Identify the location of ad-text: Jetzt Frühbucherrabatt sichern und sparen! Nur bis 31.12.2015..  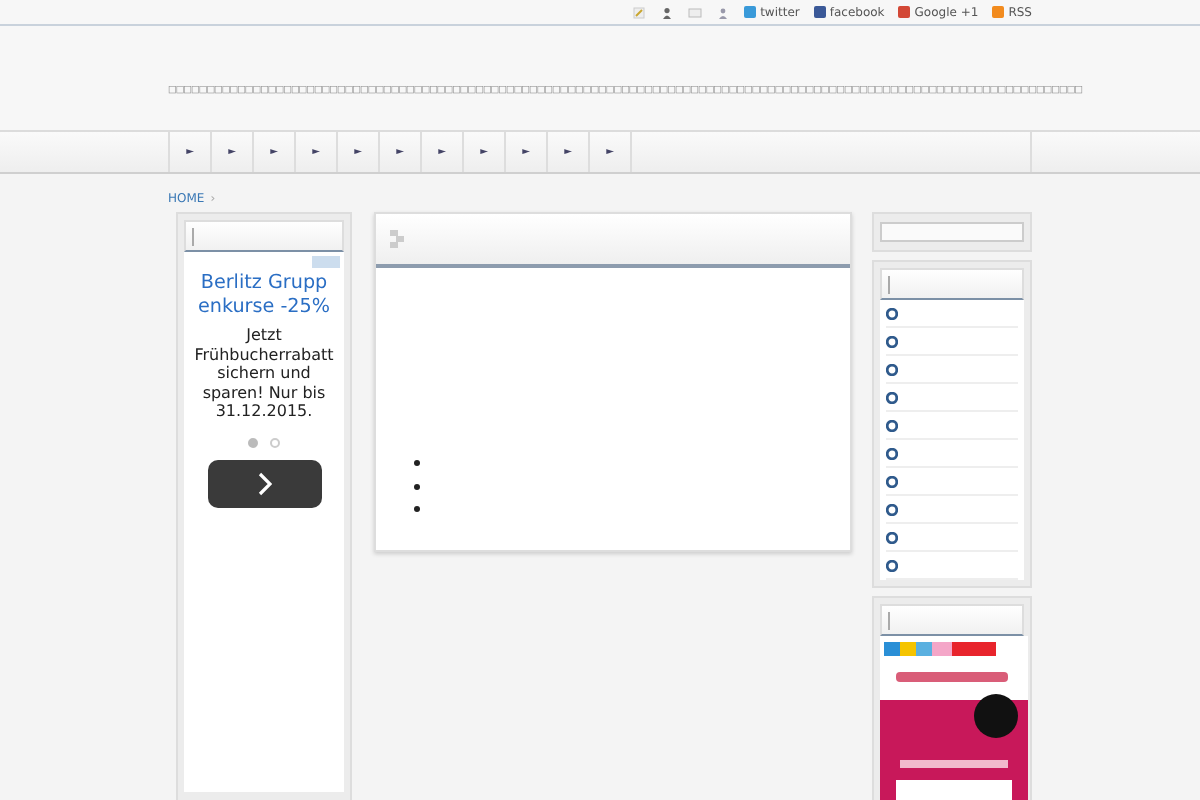
(264, 373).